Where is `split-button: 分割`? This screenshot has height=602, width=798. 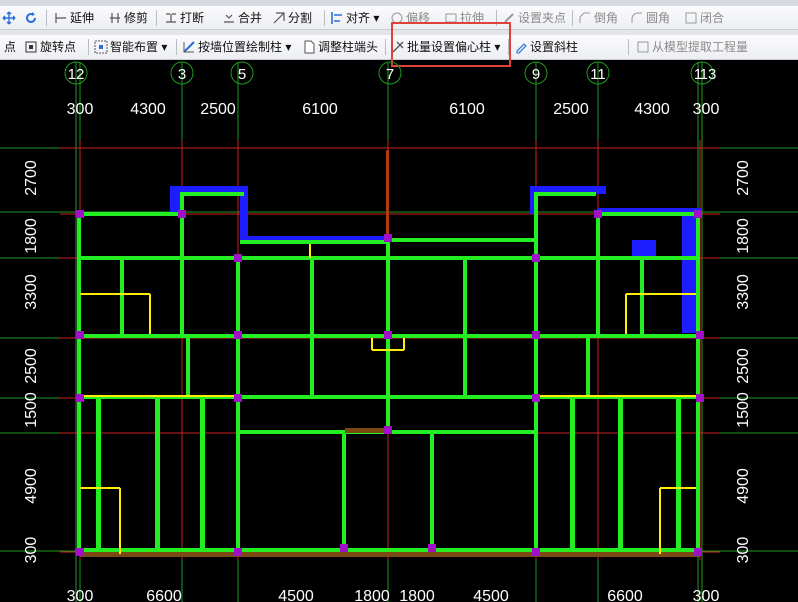 split-button: 分割 is located at coordinates (292, 18).